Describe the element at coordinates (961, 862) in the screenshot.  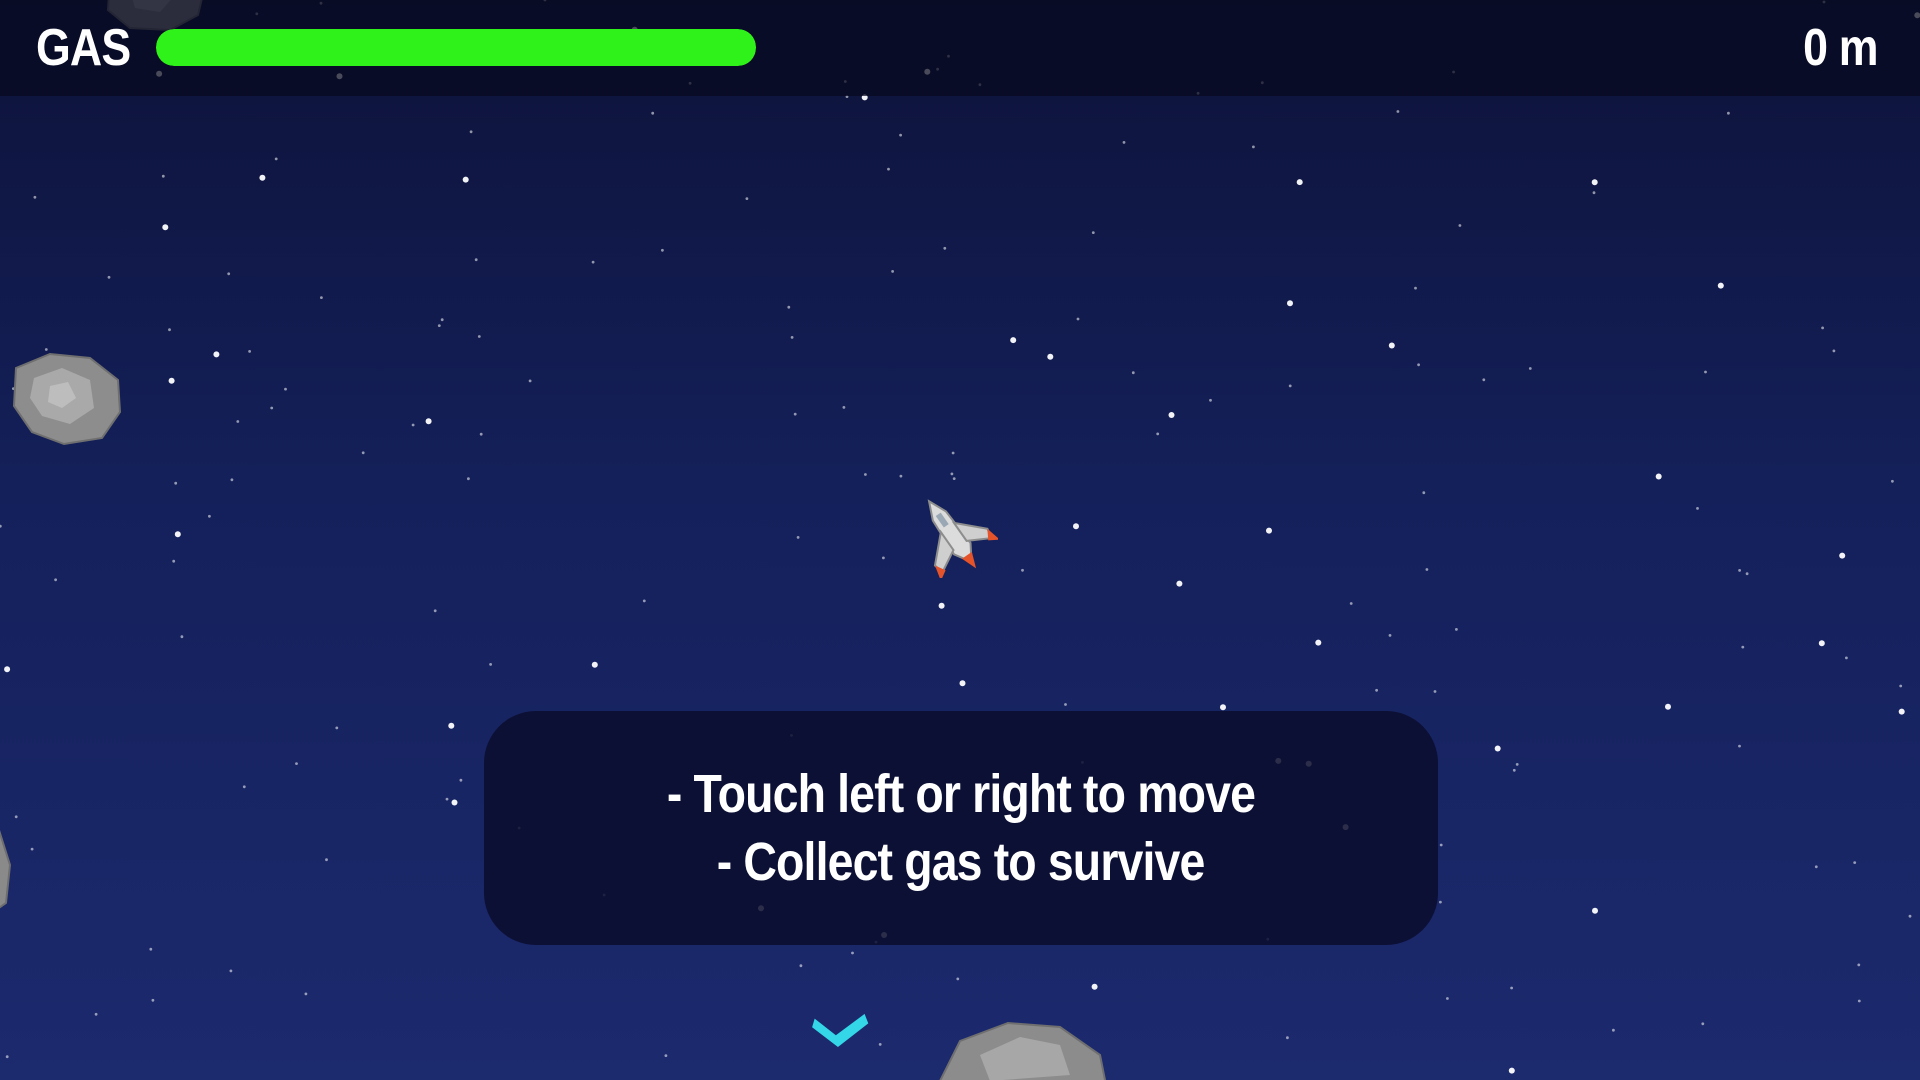
I see `instruction-gas: - Collect gas to survive` at that location.